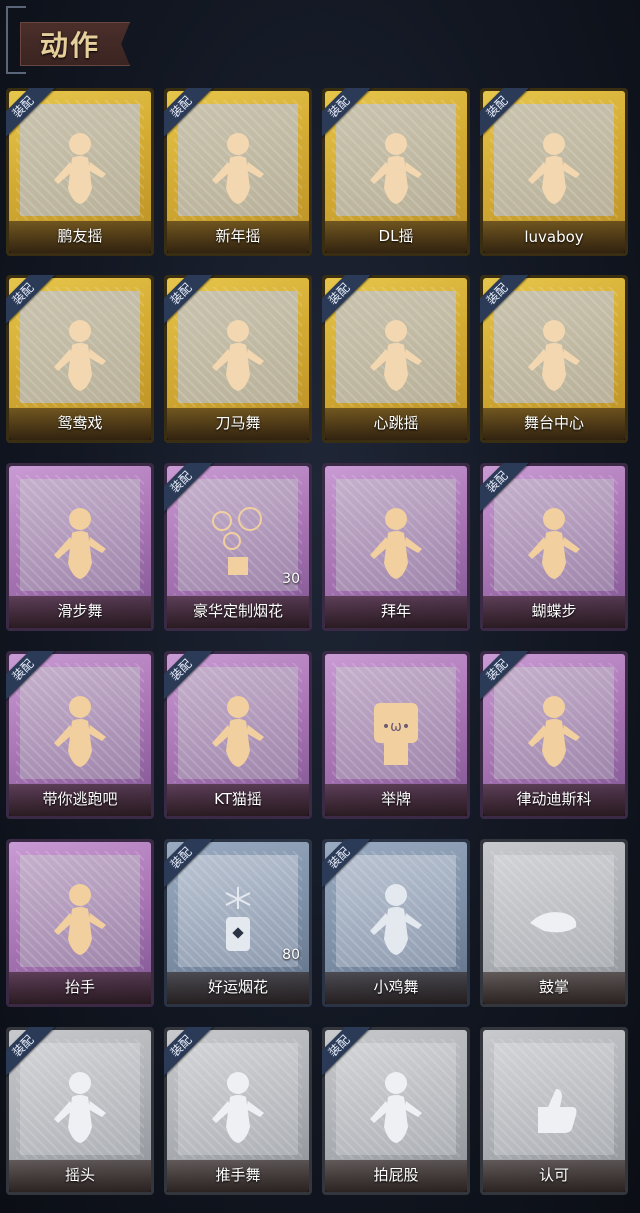  I want to click on emote-card: 30 豪华定制烟花 装配, so click(238, 547).